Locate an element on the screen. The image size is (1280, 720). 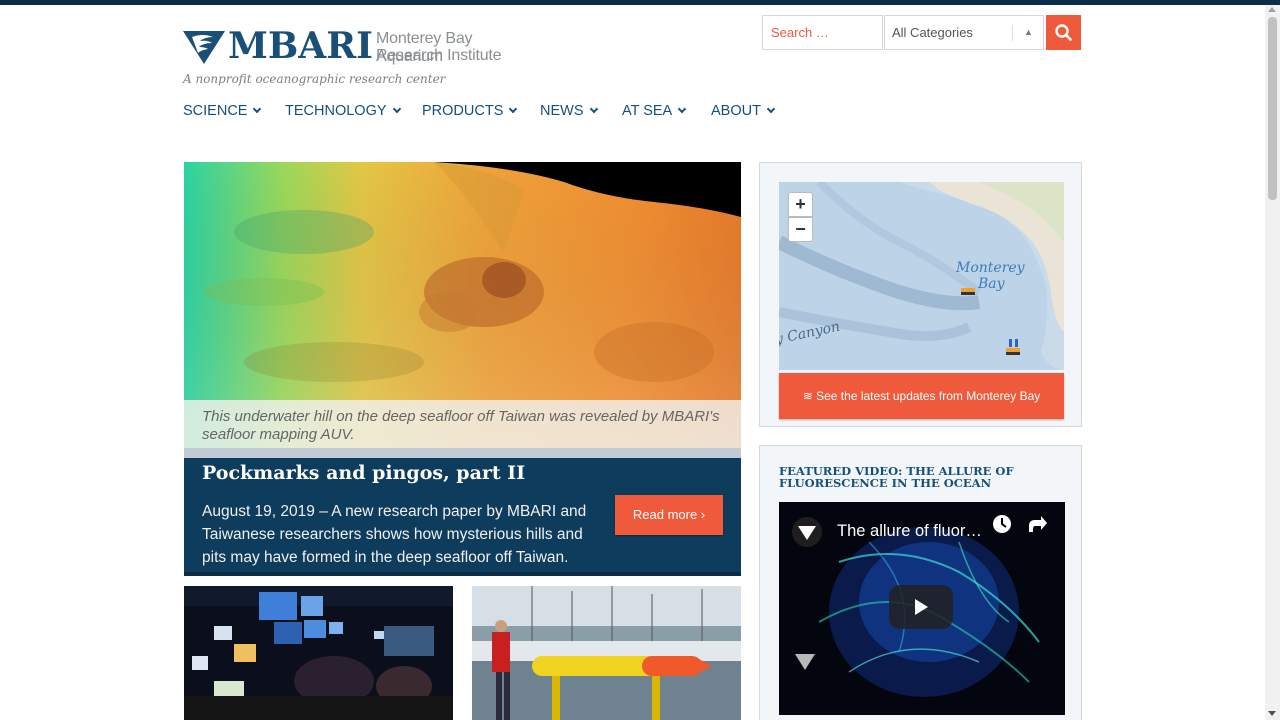
map-zoom-out-button: − is located at coordinates (800, 229).